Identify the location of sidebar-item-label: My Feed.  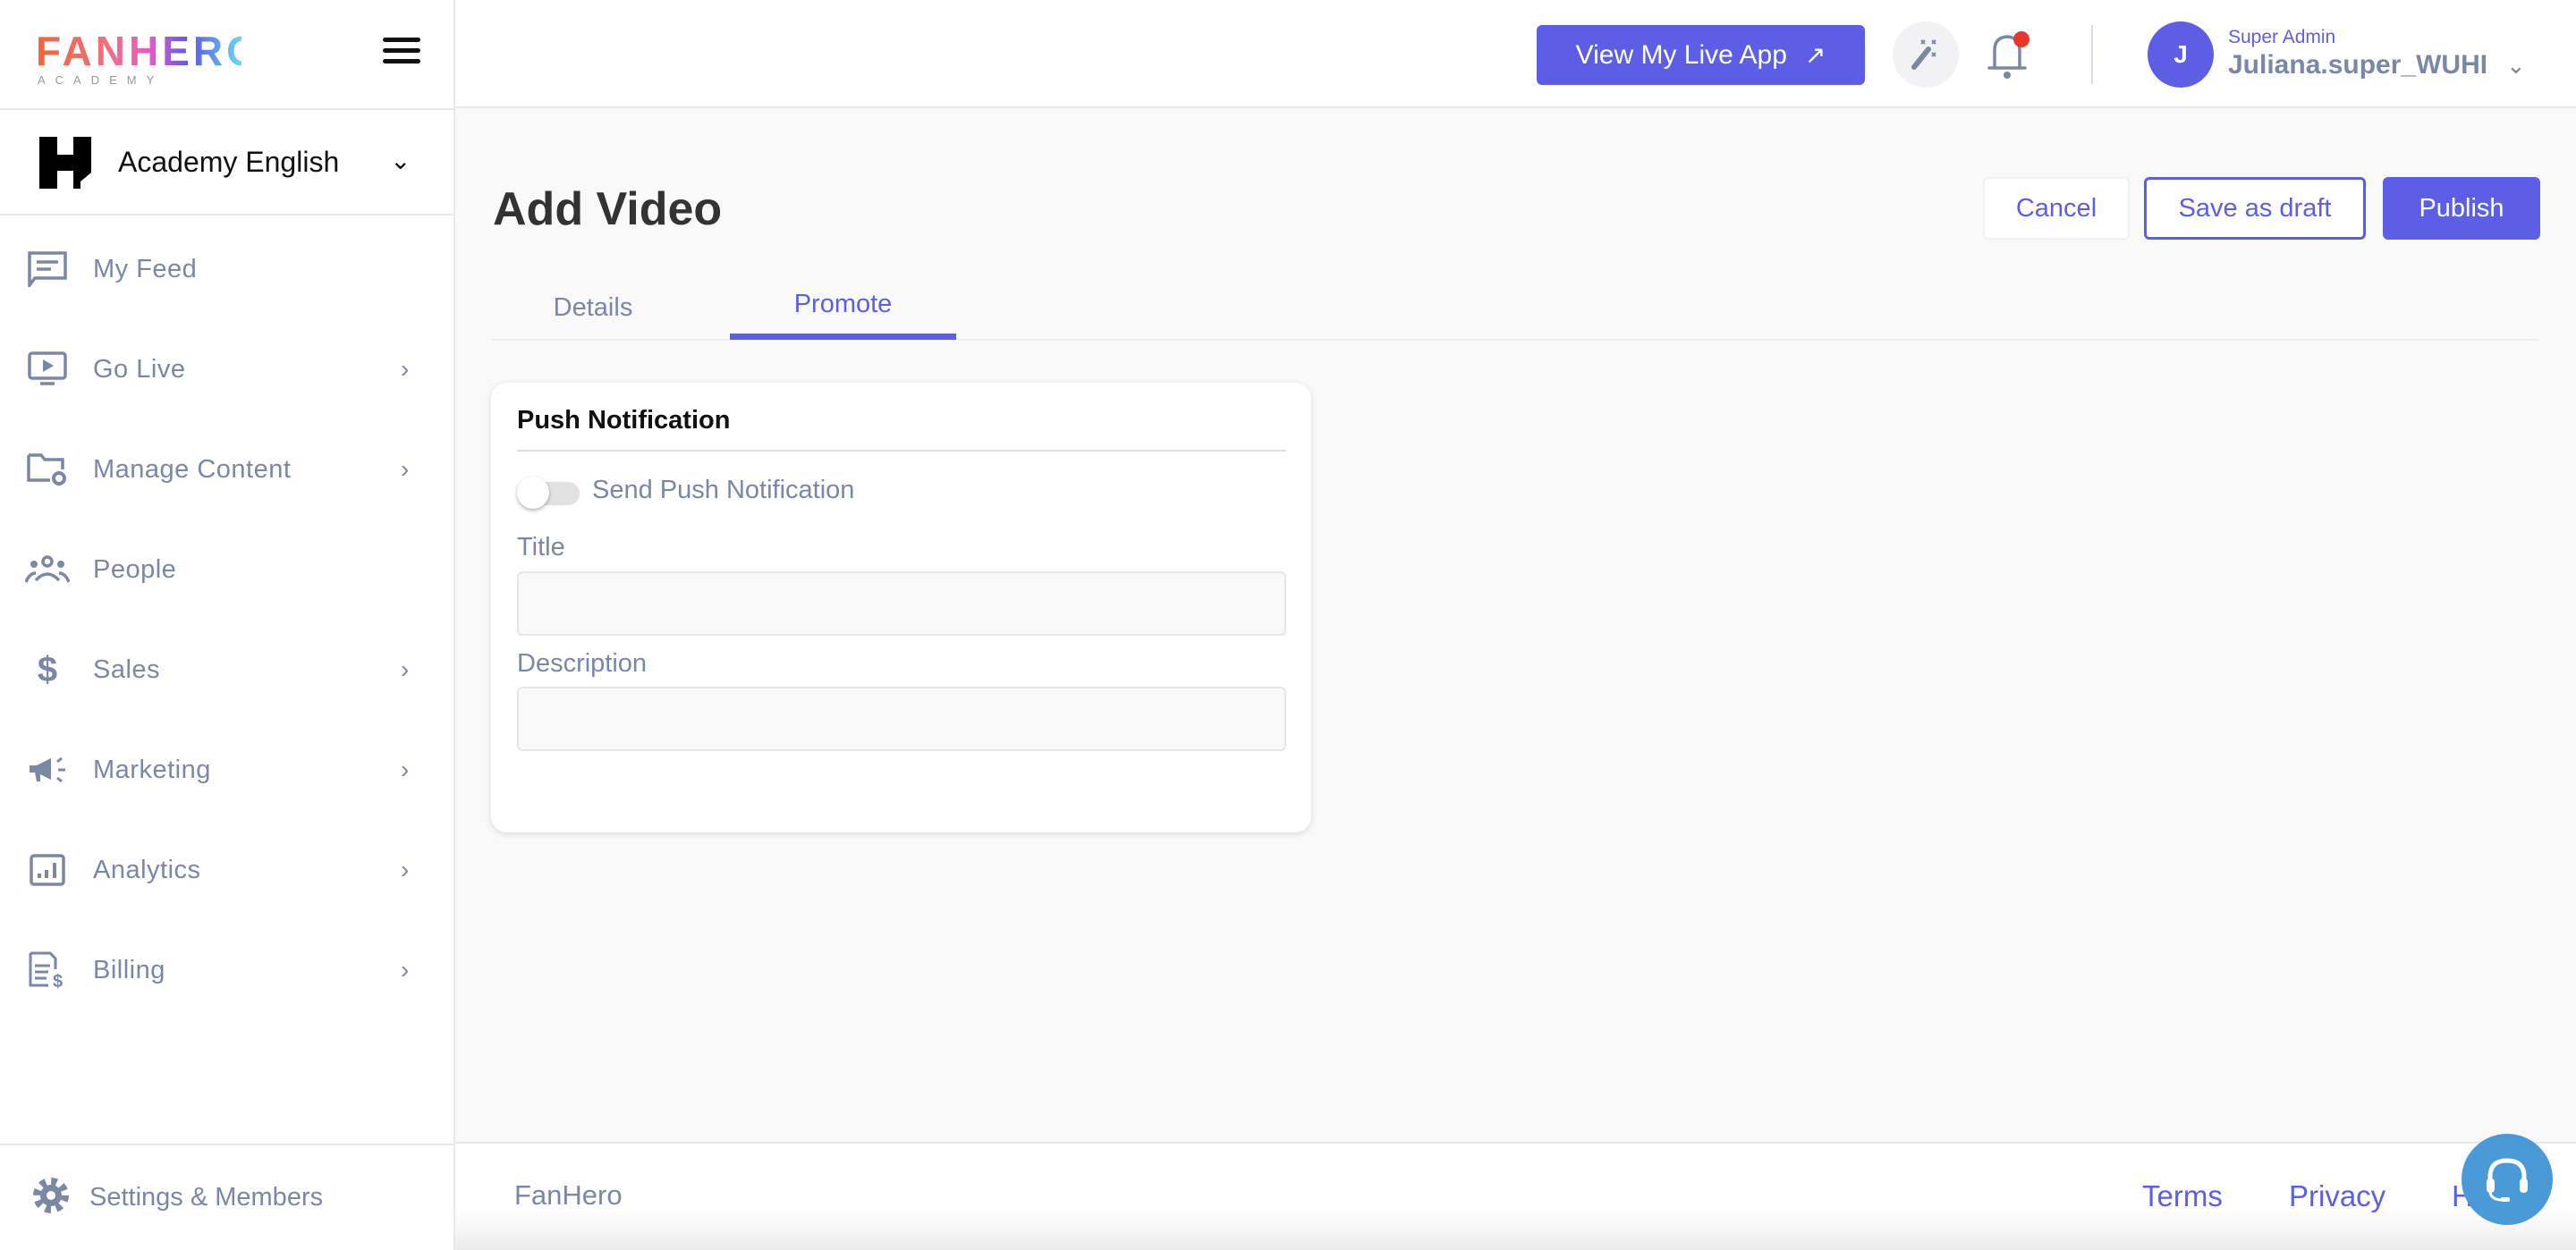
(145, 269).